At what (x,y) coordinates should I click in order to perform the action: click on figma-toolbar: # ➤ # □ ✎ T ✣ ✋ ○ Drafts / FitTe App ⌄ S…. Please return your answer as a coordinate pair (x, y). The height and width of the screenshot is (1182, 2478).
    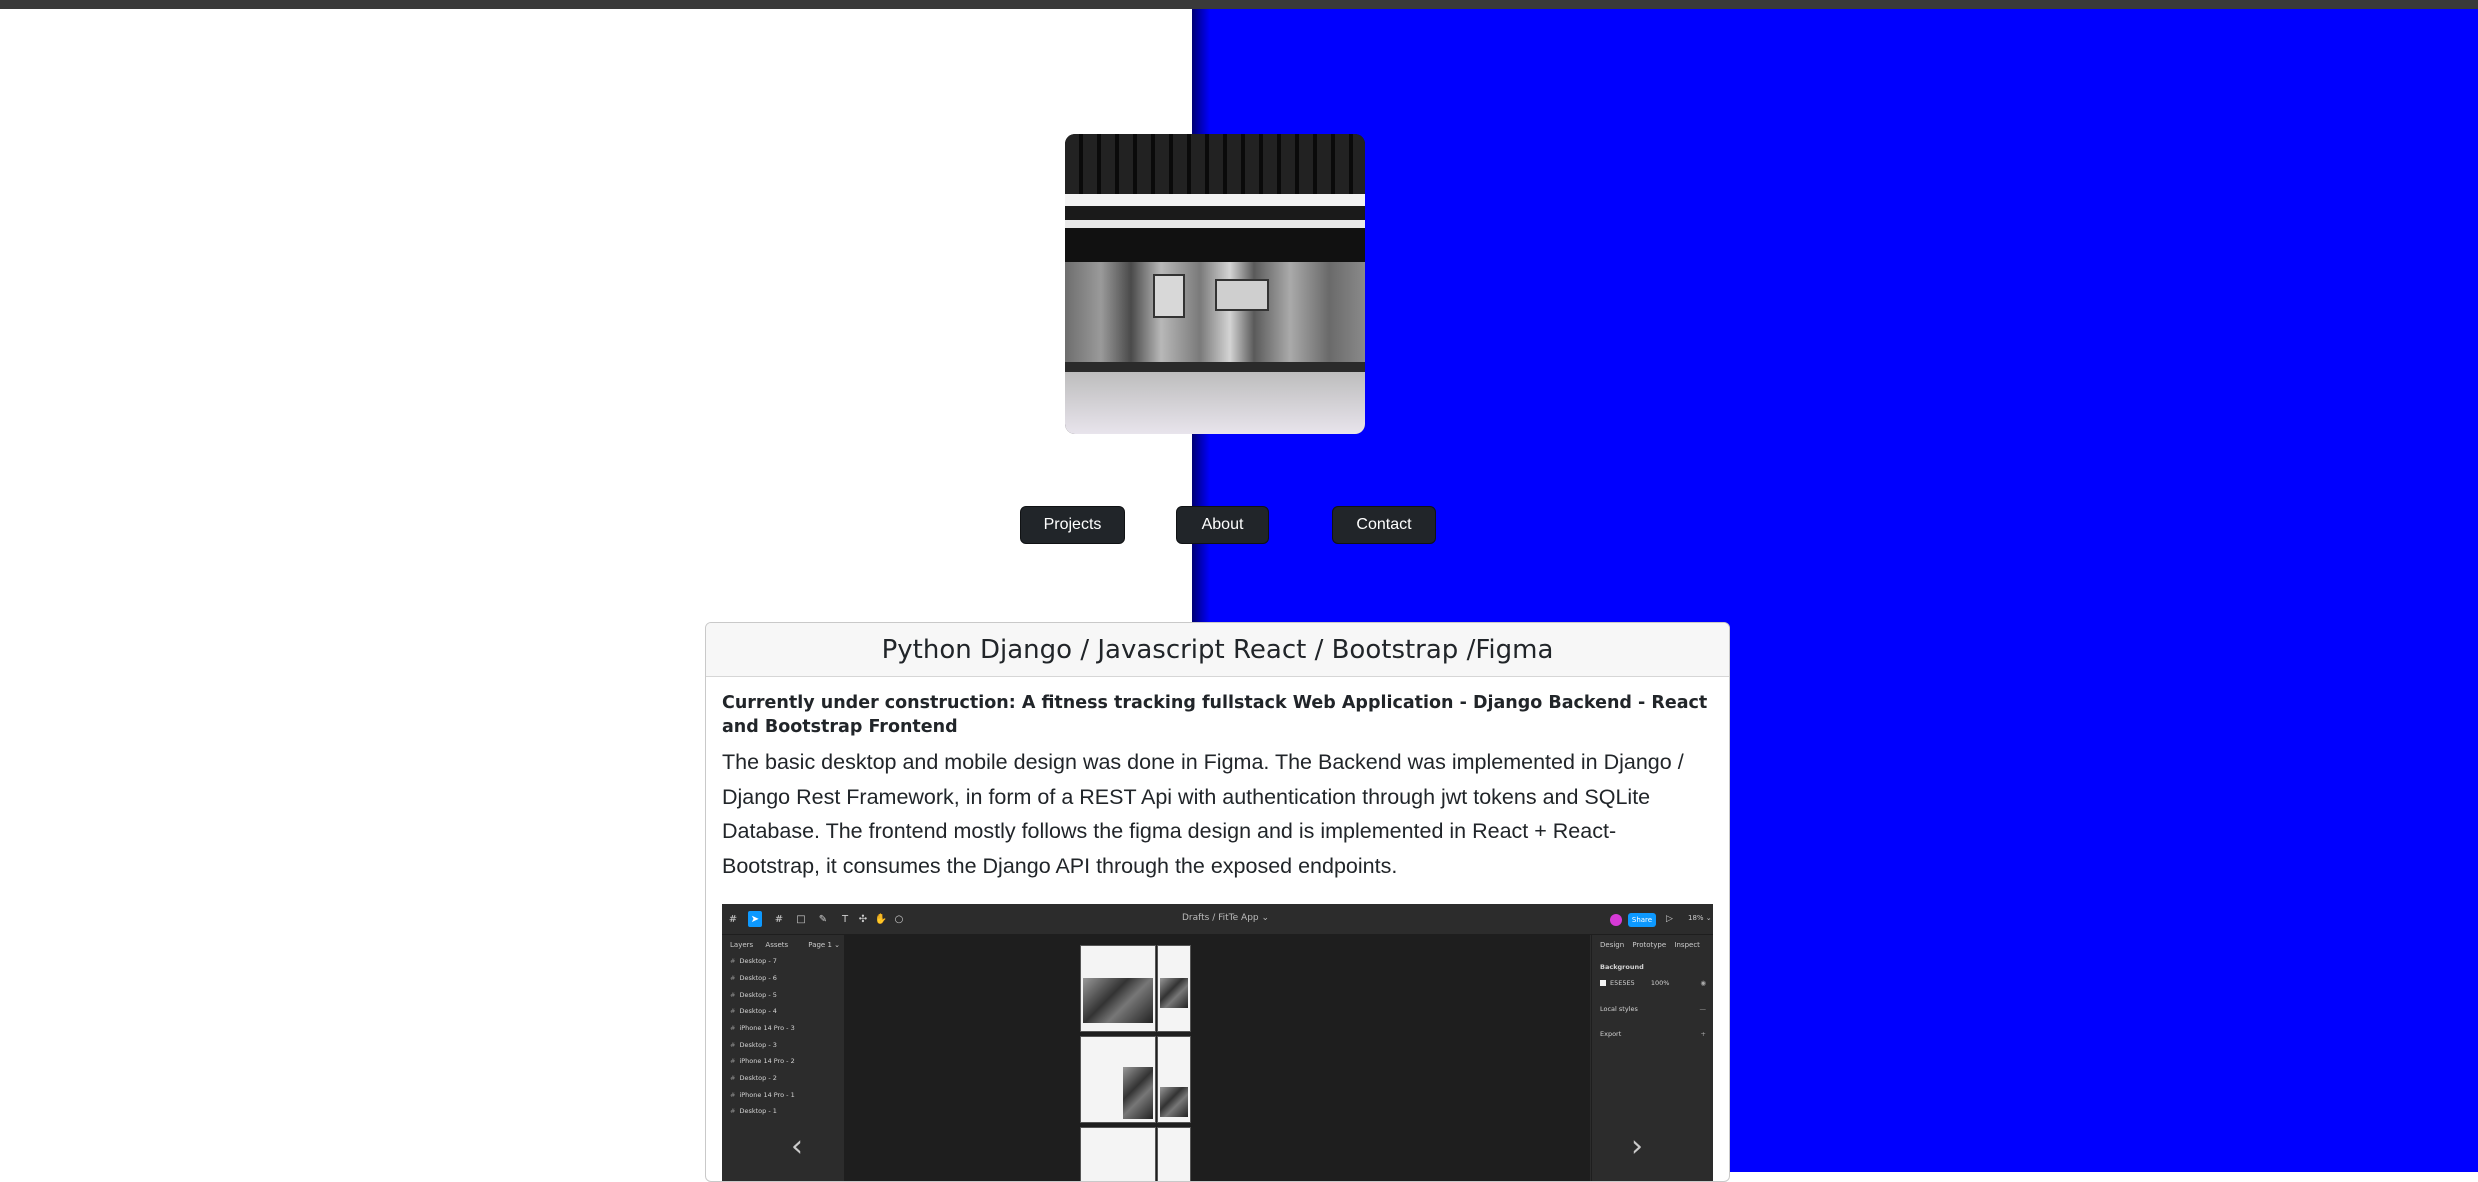
    Looking at the image, I should click on (1217, 919).